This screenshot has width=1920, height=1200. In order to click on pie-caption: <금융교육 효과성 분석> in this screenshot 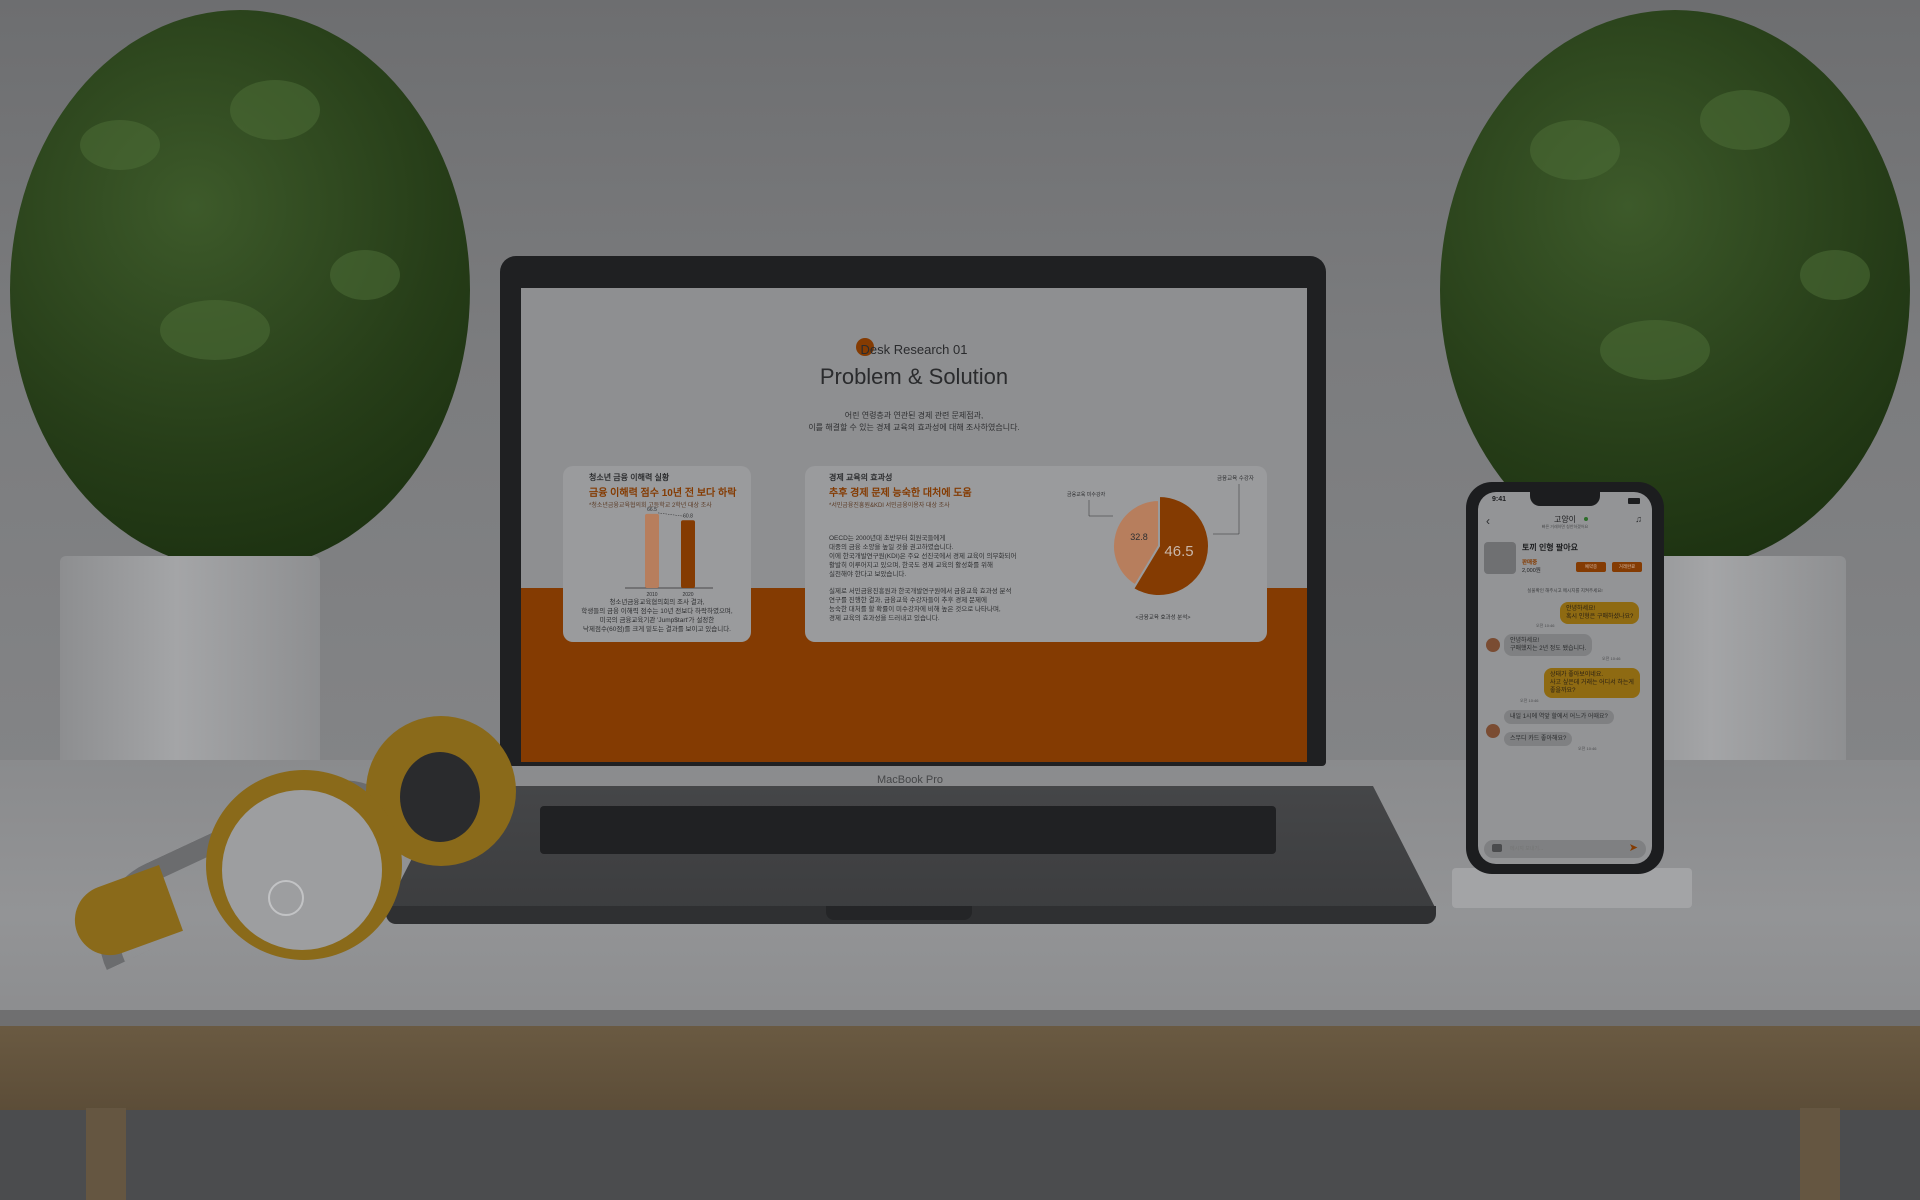, I will do `click(1162, 617)`.